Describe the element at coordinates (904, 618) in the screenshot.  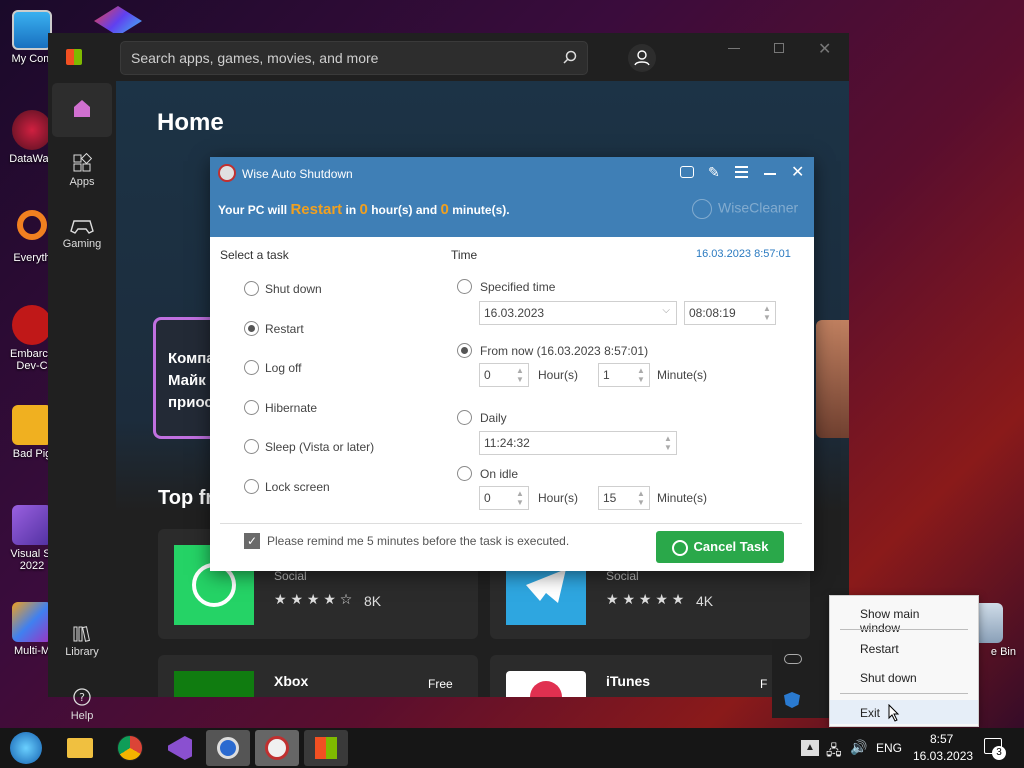
I see `menu-item-show-main-window: Show main window` at that location.